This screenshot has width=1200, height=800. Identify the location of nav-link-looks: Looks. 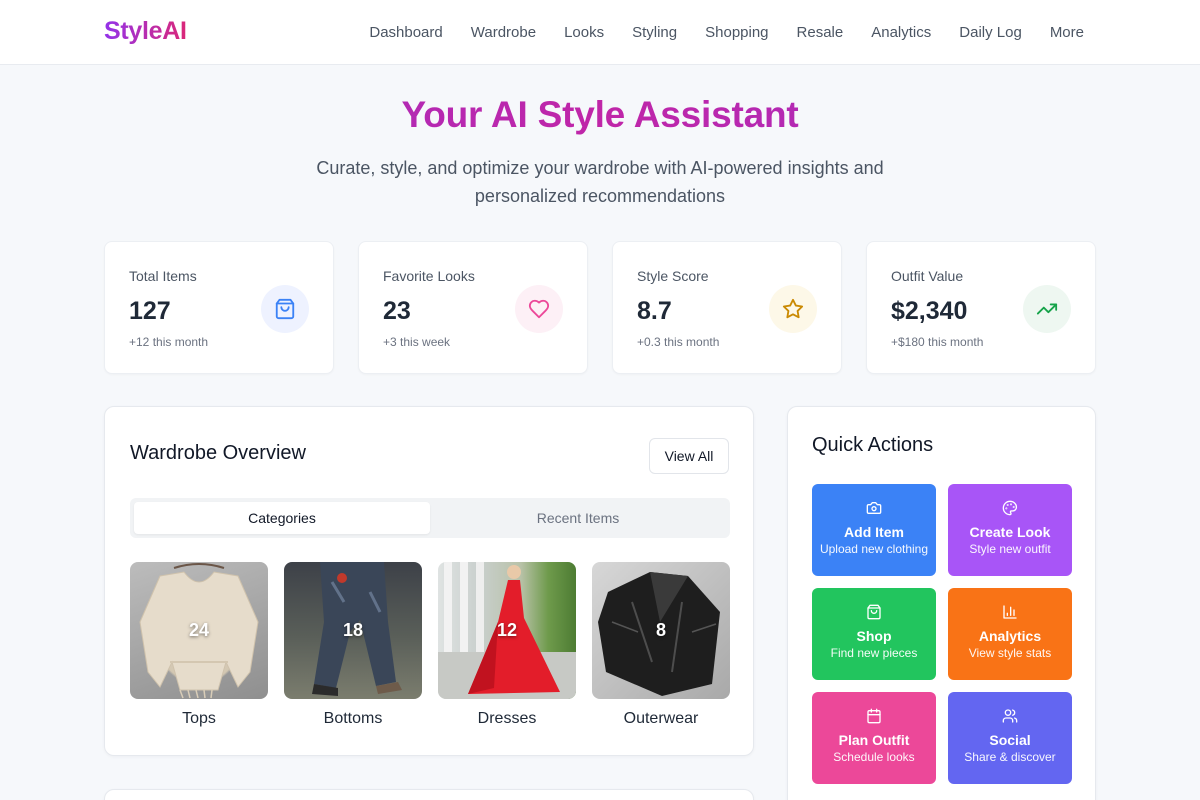
(584, 32).